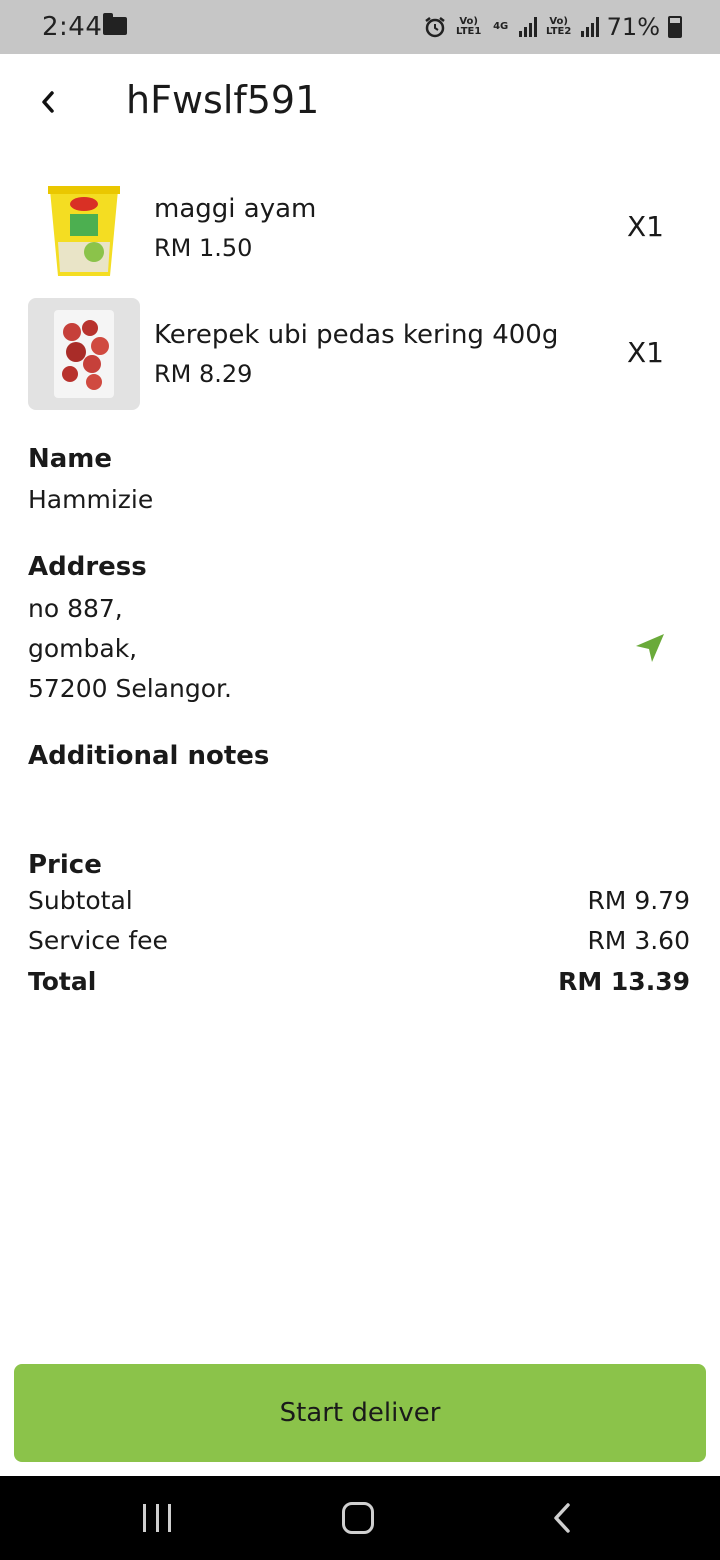 This screenshot has width=720, height=1560. I want to click on alarm-icon, so click(434, 27).